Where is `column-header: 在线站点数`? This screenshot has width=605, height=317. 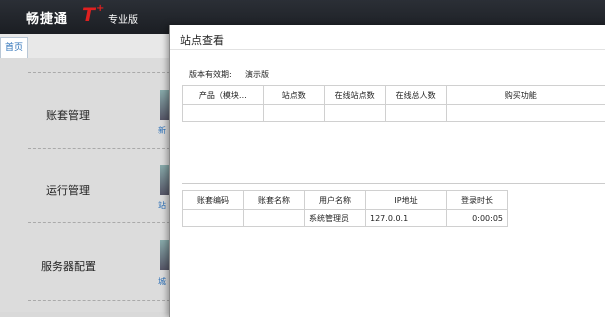 column-header: 在线站点数 is located at coordinates (354, 95).